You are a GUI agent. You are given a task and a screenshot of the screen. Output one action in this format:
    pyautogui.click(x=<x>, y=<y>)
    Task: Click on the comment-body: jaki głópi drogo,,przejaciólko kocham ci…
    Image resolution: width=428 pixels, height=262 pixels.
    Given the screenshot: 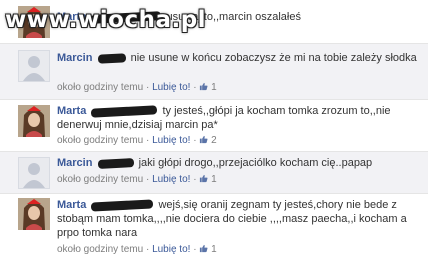 What is the action you would take?
    pyautogui.click(x=255, y=163)
    